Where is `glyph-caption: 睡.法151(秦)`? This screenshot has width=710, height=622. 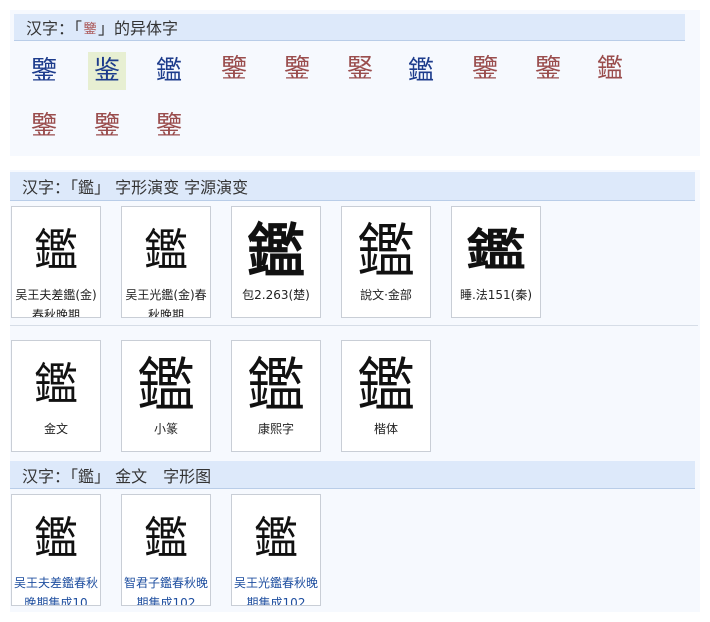
glyph-caption: 睡.法151(秦) is located at coordinates (496, 295).